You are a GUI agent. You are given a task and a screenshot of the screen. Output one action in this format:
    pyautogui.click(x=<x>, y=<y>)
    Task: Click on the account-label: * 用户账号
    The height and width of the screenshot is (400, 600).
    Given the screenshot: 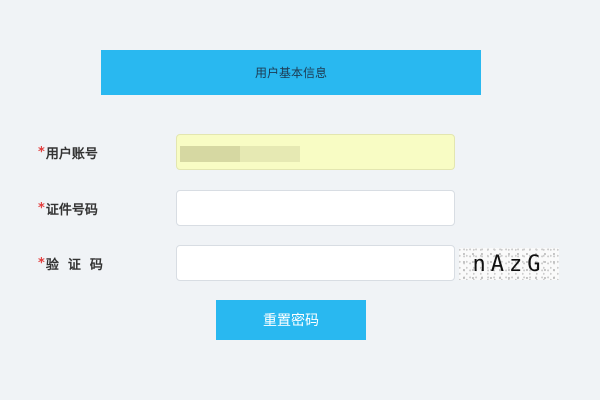 What is the action you would take?
    pyautogui.click(x=68, y=152)
    